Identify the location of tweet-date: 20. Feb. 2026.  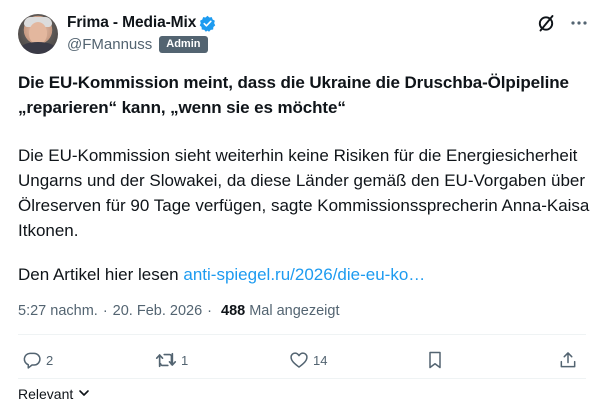
(158, 311).